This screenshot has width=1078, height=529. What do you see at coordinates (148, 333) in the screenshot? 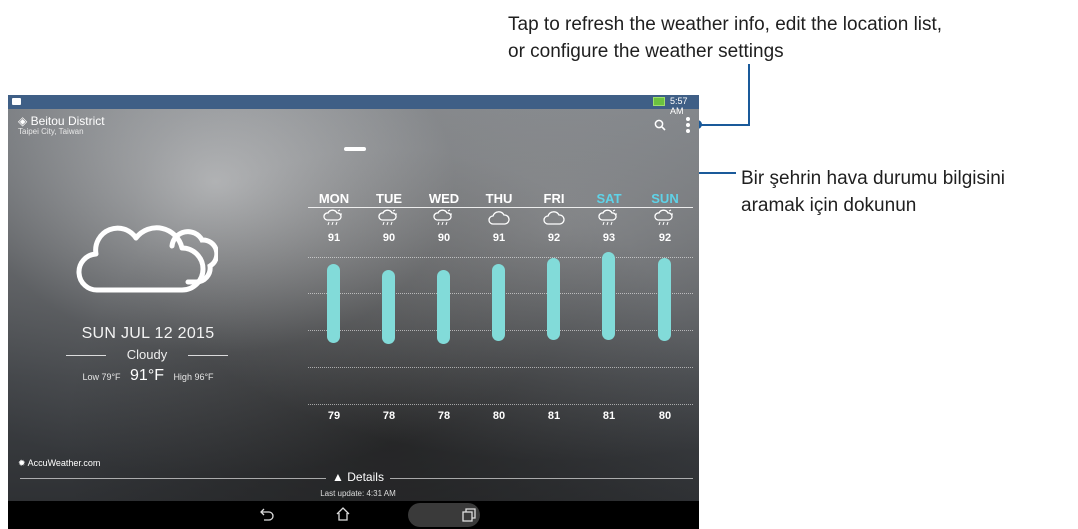
I see `current-date: SUN JUL 12 2015` at bounding box center [148, 333].